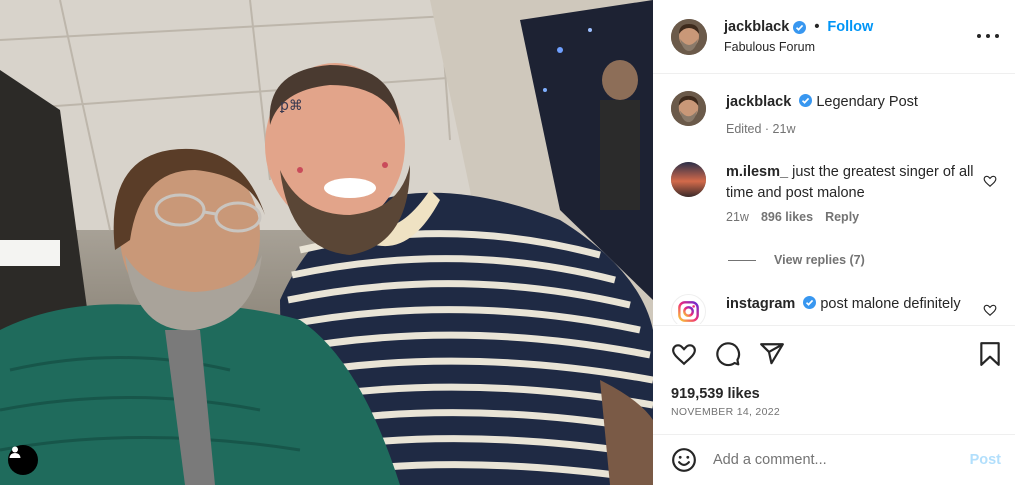 The height and width of the screenshot is (485, 1015). I want to click on caption-text: Legendary Post, so click(867, 102).